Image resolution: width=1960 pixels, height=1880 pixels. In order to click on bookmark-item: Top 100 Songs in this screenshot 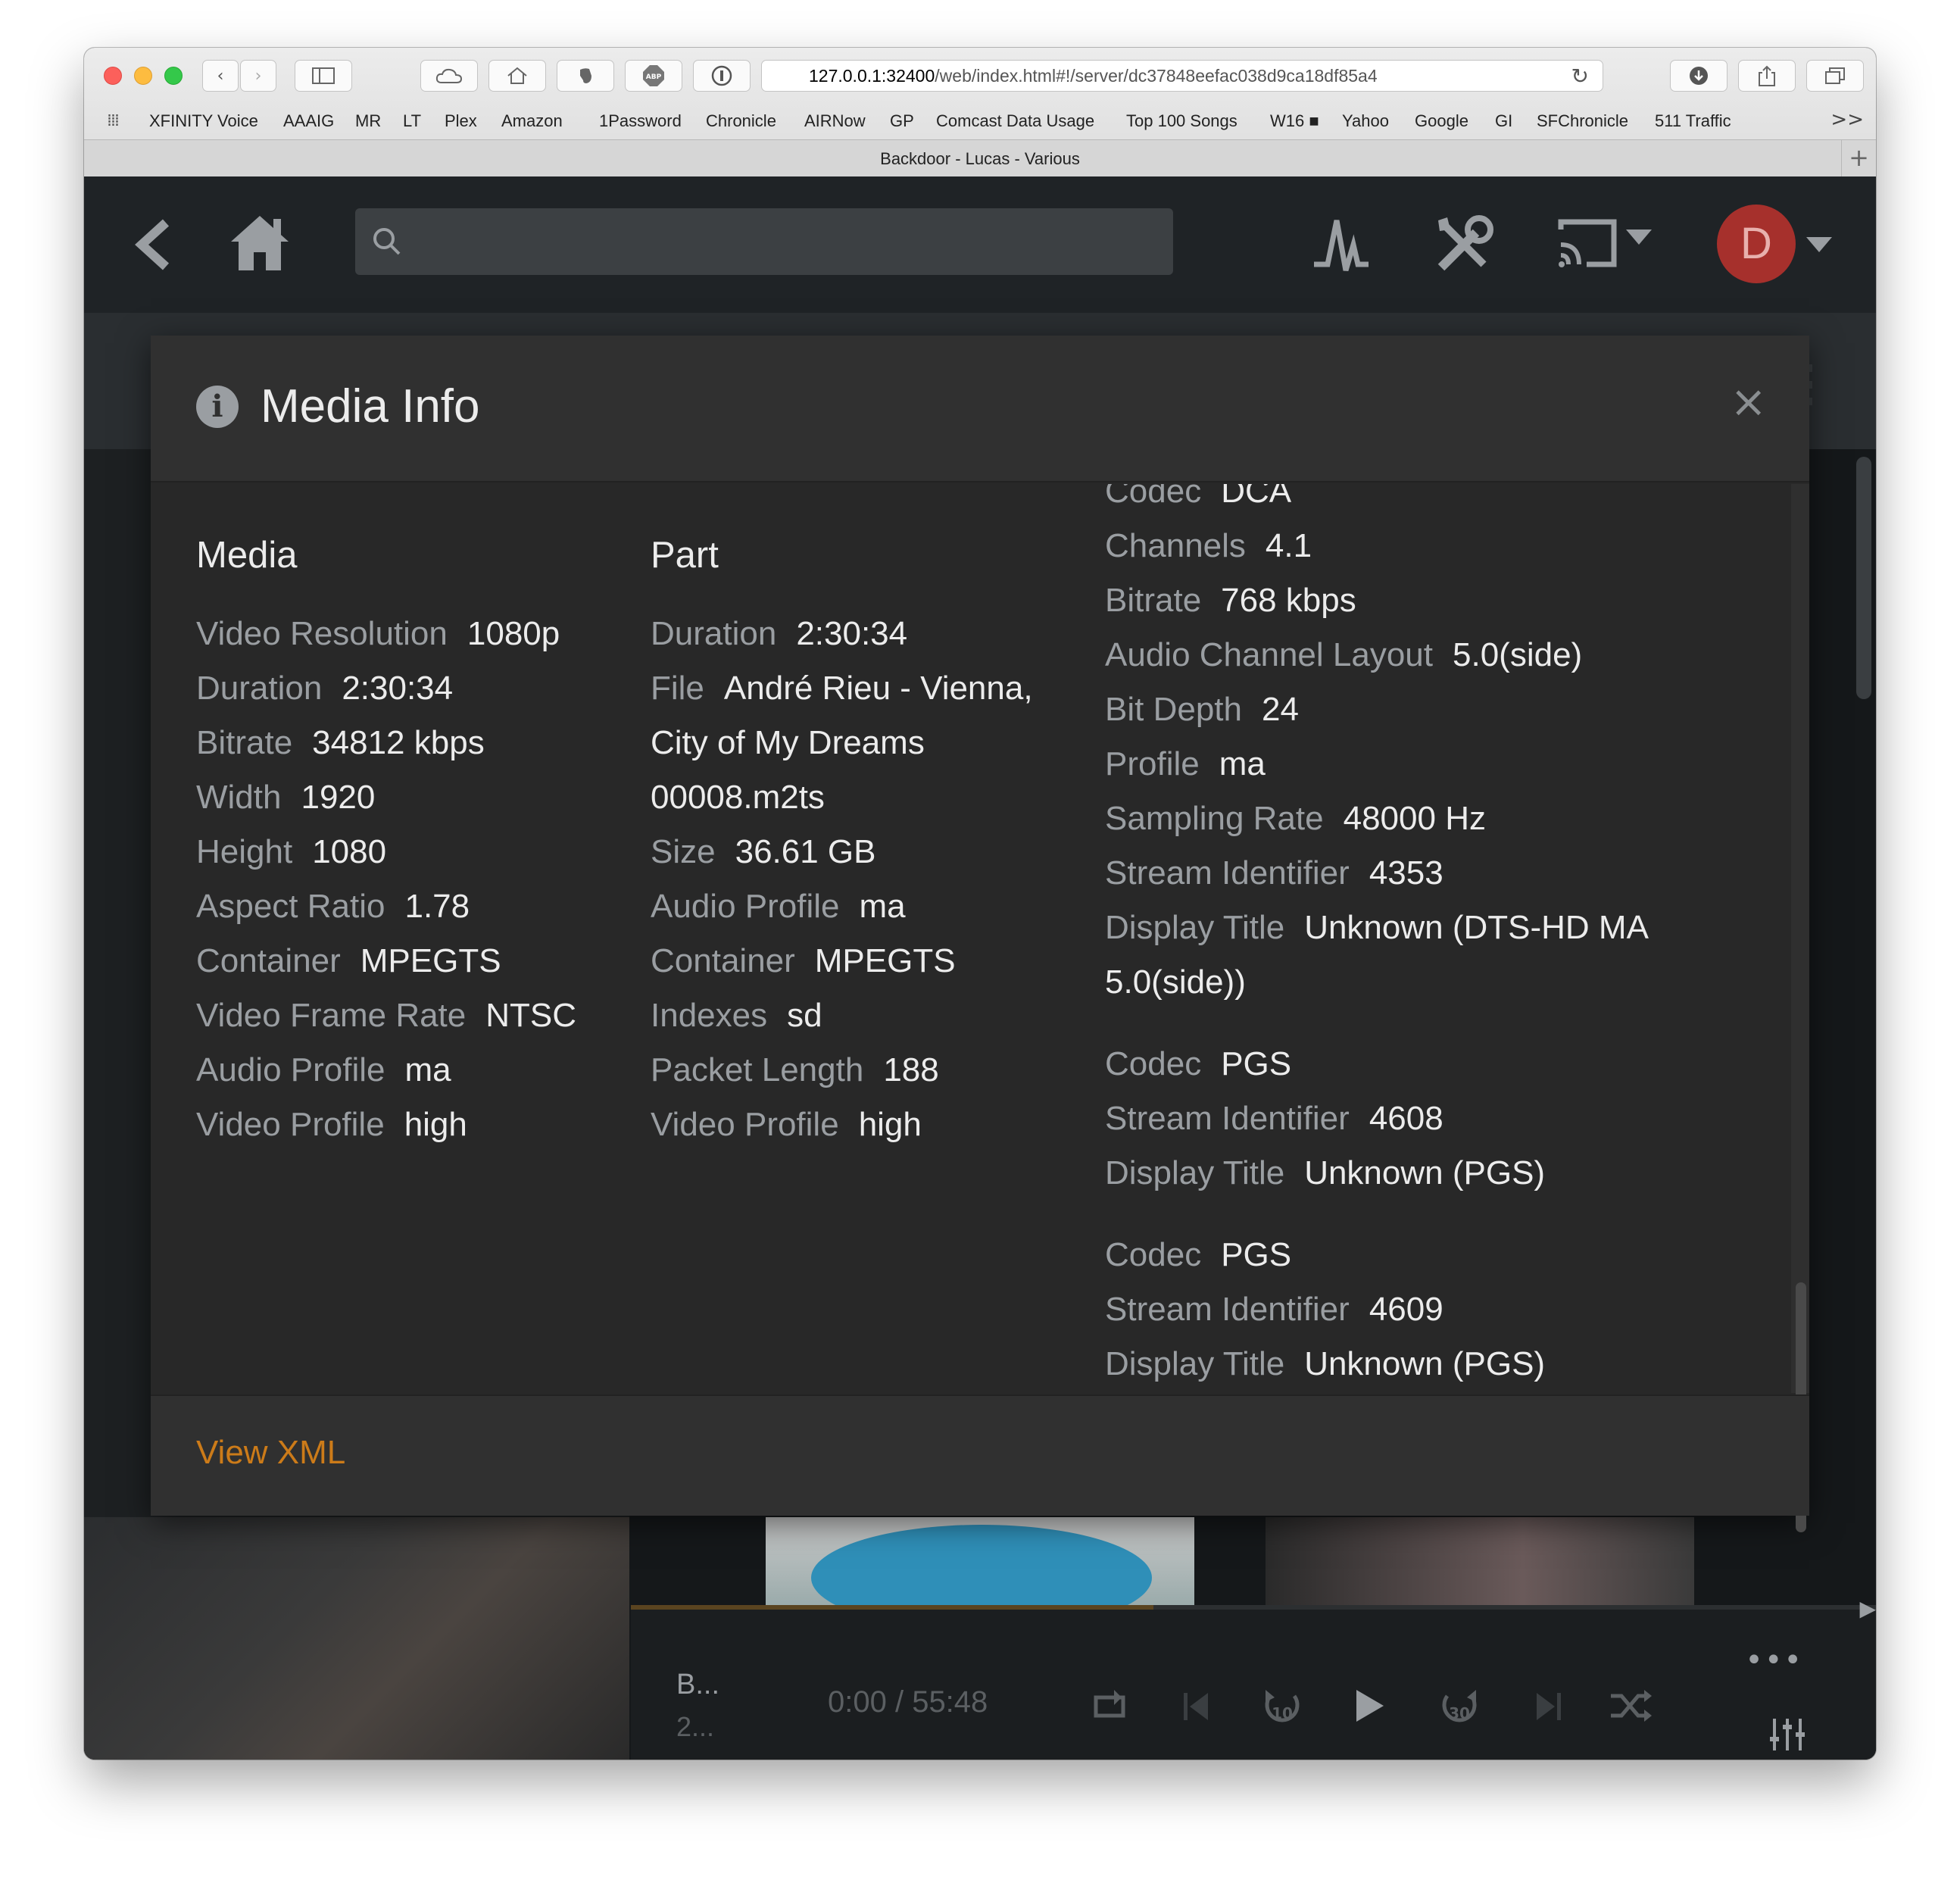, I will do `click(1182, 121)`.